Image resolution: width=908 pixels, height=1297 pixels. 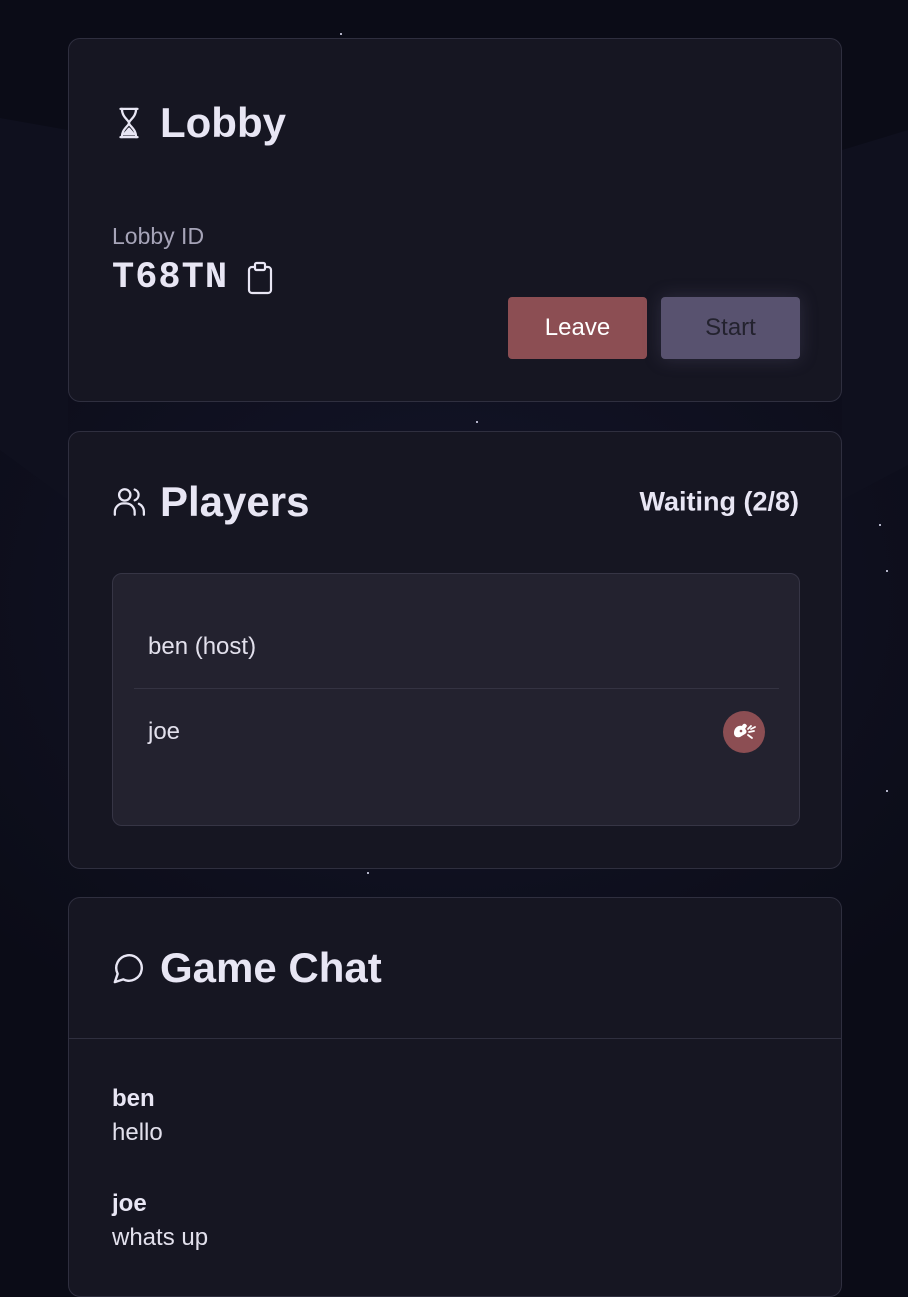 I want to click on lobby-title: Lobby, so click(x=223, y=122).